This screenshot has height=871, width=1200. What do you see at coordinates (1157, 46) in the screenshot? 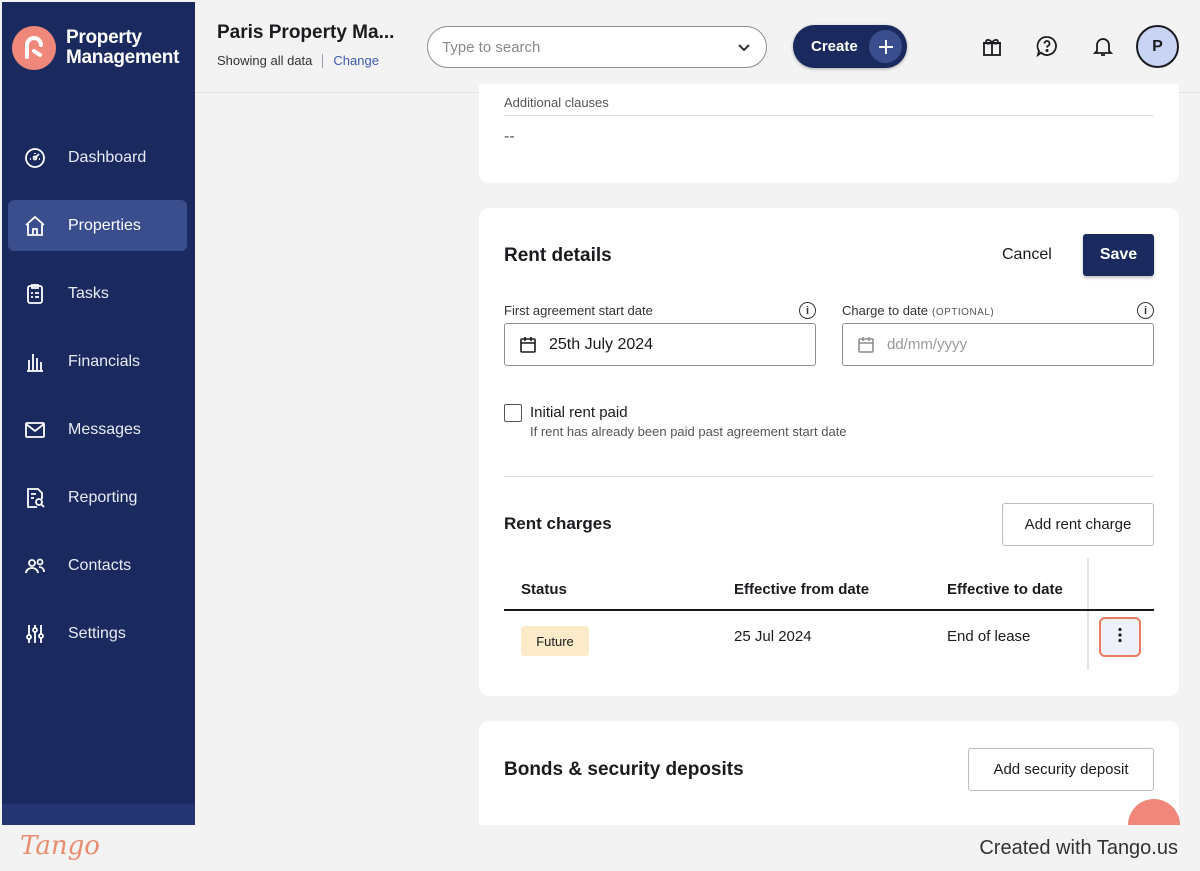
I see `avatar: P` at bounding box center [1157, 46].